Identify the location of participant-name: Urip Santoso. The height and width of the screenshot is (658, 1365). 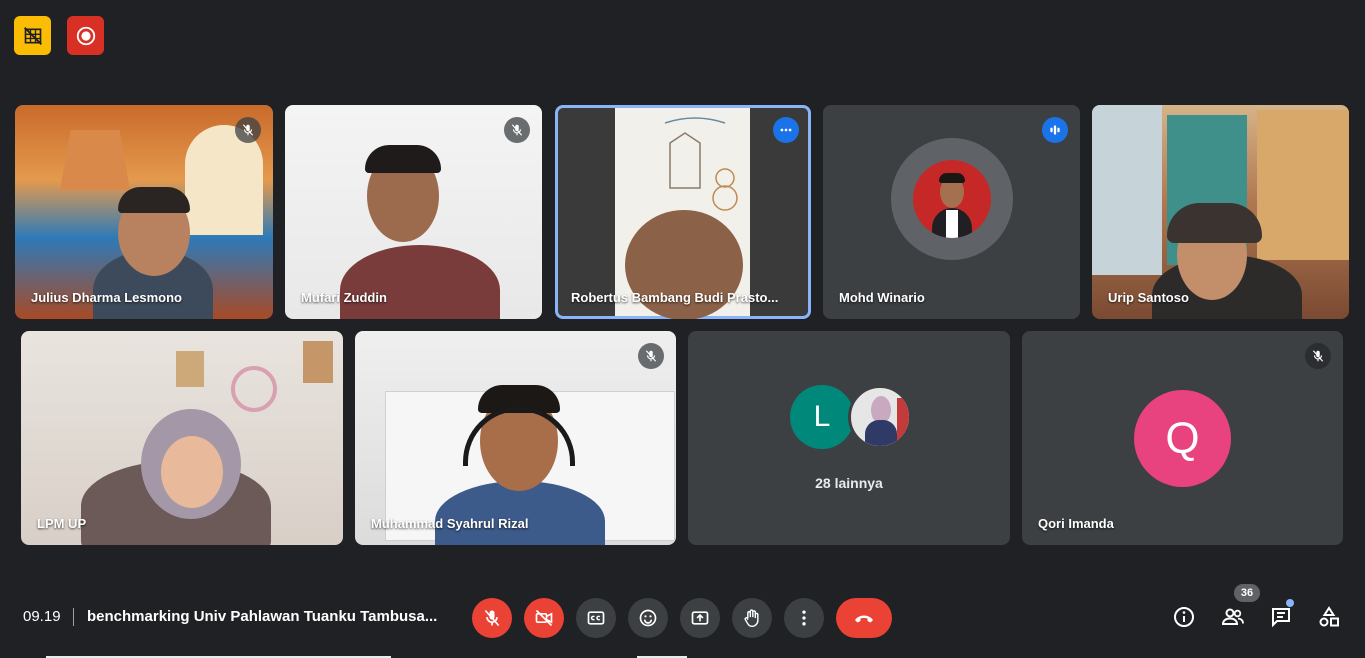
(1148, 297).